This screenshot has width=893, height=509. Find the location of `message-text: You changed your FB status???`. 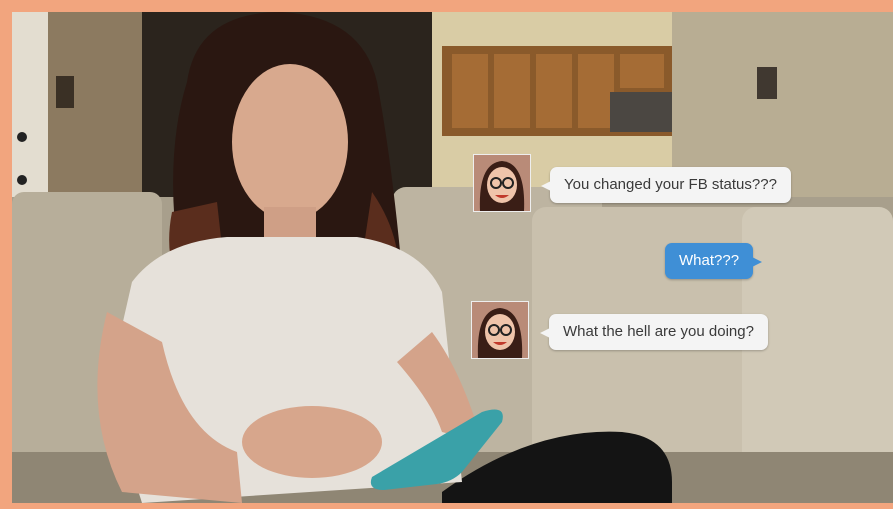

message-text: You changed your FB status??? is located at coordinates (670, 184).